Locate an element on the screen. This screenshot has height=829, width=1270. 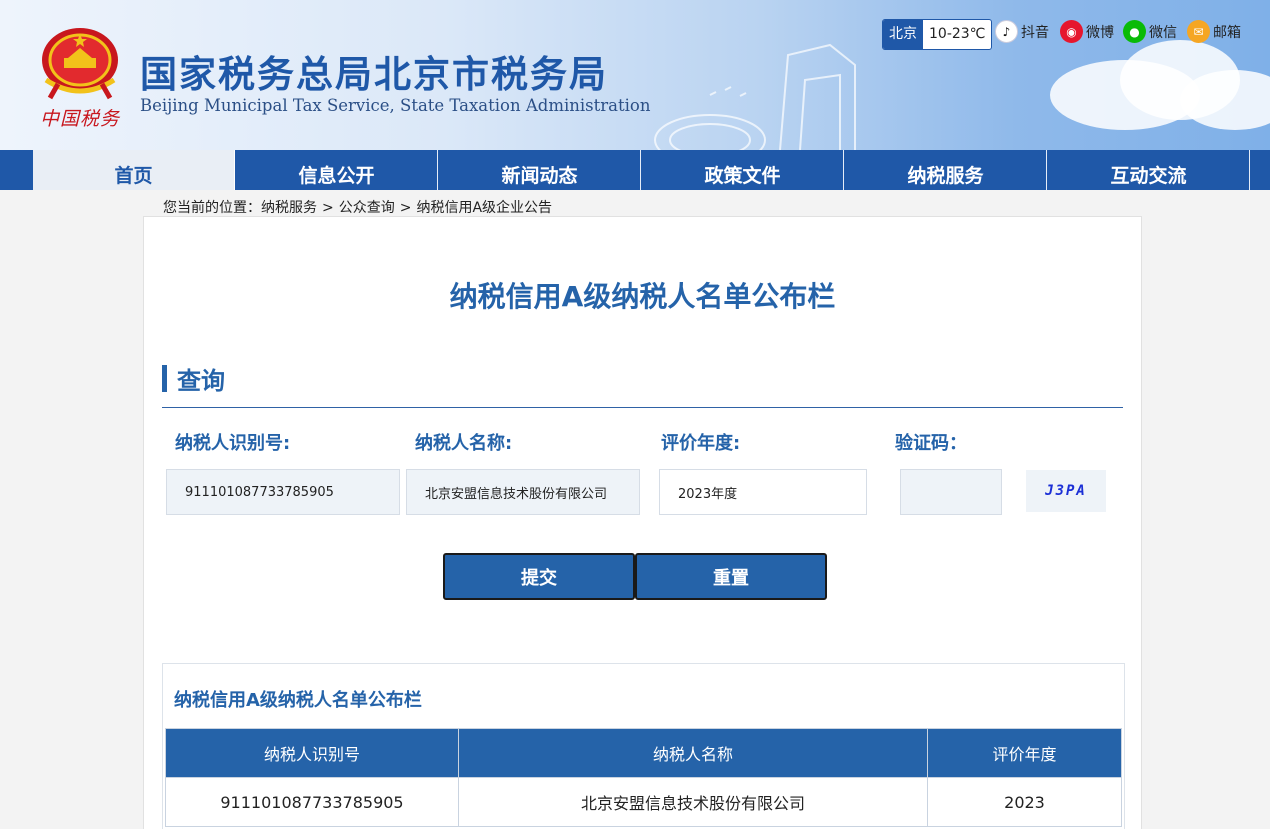
national-emblem-icon is located at coordinates (80, 64).